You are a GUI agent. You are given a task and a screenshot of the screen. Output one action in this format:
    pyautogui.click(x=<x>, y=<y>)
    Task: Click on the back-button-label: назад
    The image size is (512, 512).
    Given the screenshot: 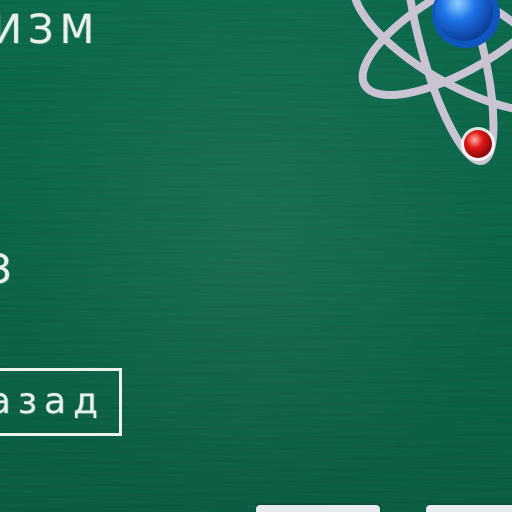 What is the action you would take?
    pyautogui.click(x=52, y=401)
    